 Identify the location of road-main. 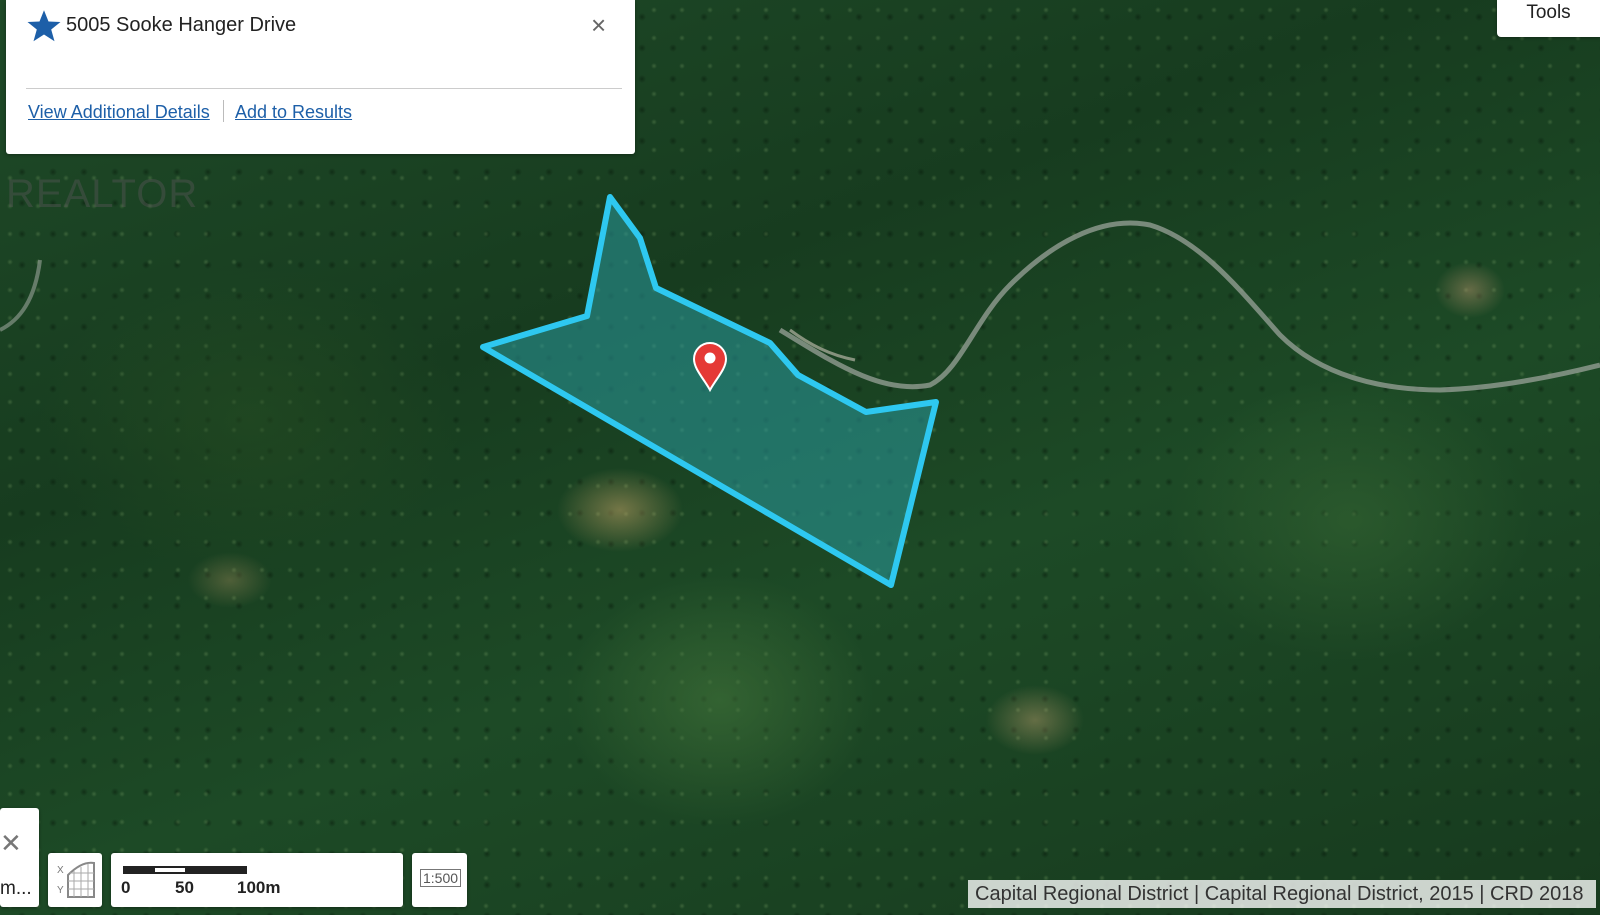
(1189, 306).